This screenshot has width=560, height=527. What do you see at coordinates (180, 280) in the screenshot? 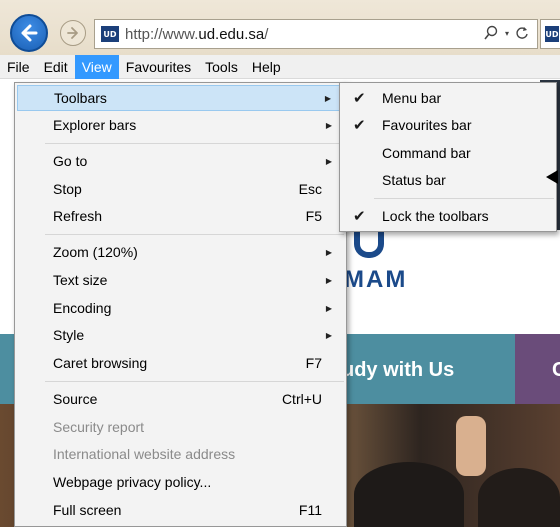
I see `view-menu-text-size: Text size ▶` at bounding box center [180, 280].